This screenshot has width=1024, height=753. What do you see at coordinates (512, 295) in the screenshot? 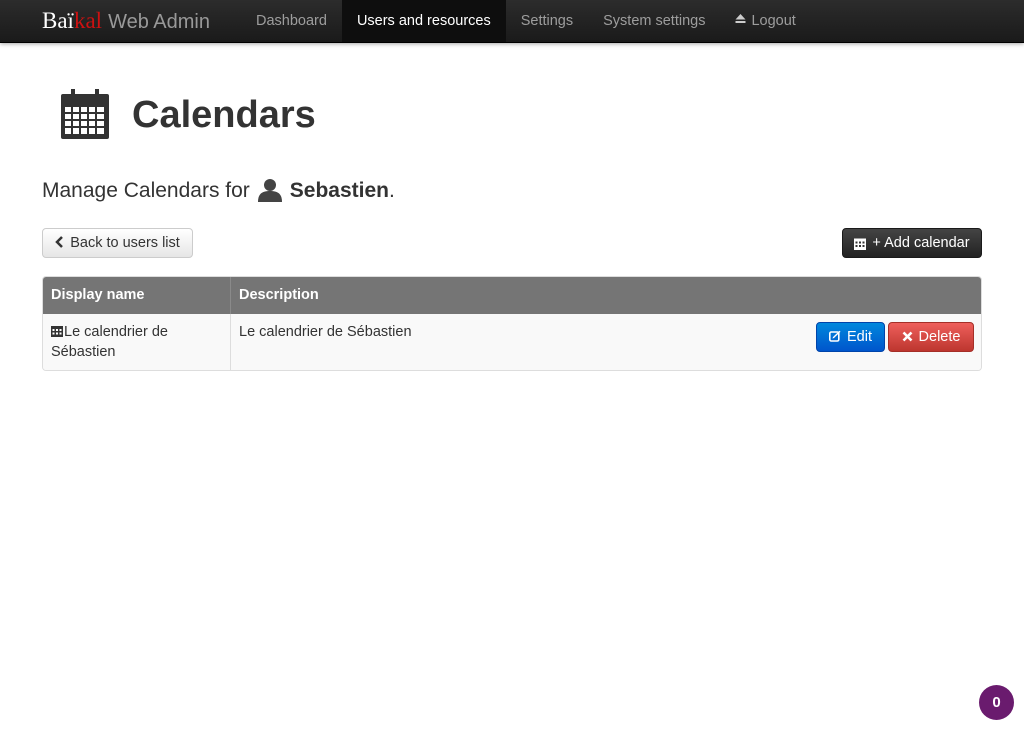
I see `table-header: Display name Description` at bounding box center [512, 295].